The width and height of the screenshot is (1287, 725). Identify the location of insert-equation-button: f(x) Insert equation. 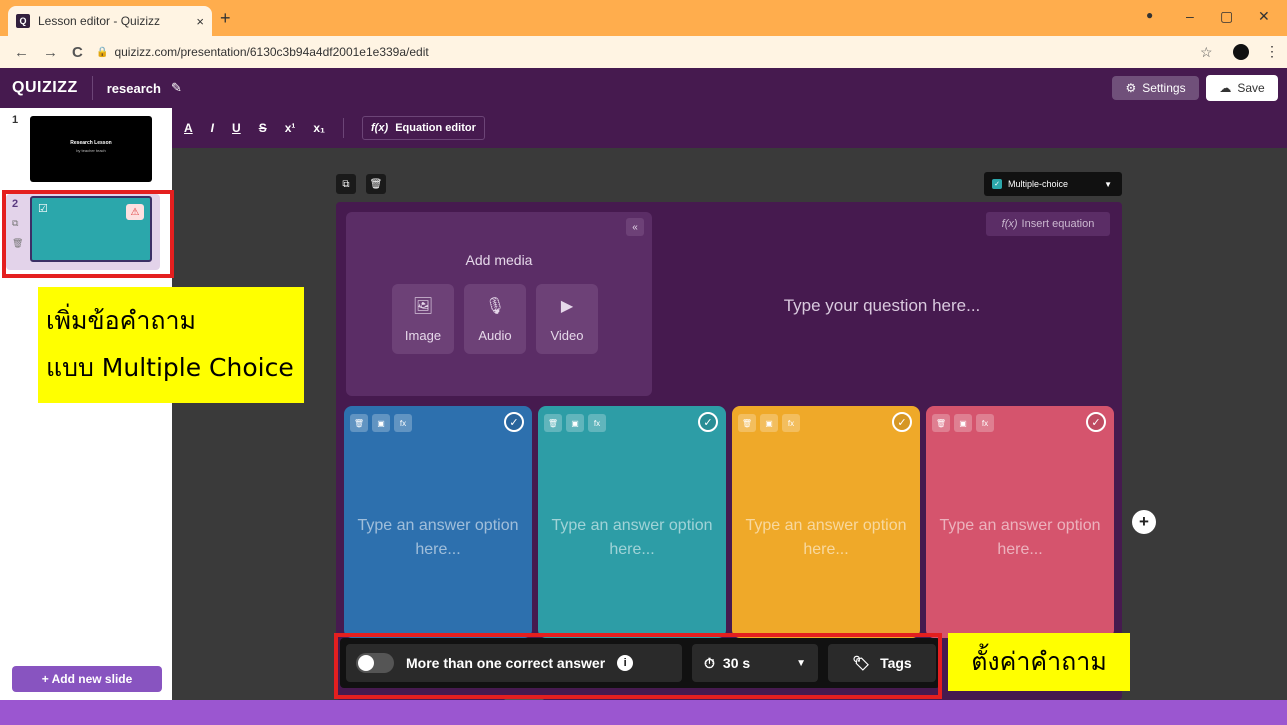
(1048, 224).